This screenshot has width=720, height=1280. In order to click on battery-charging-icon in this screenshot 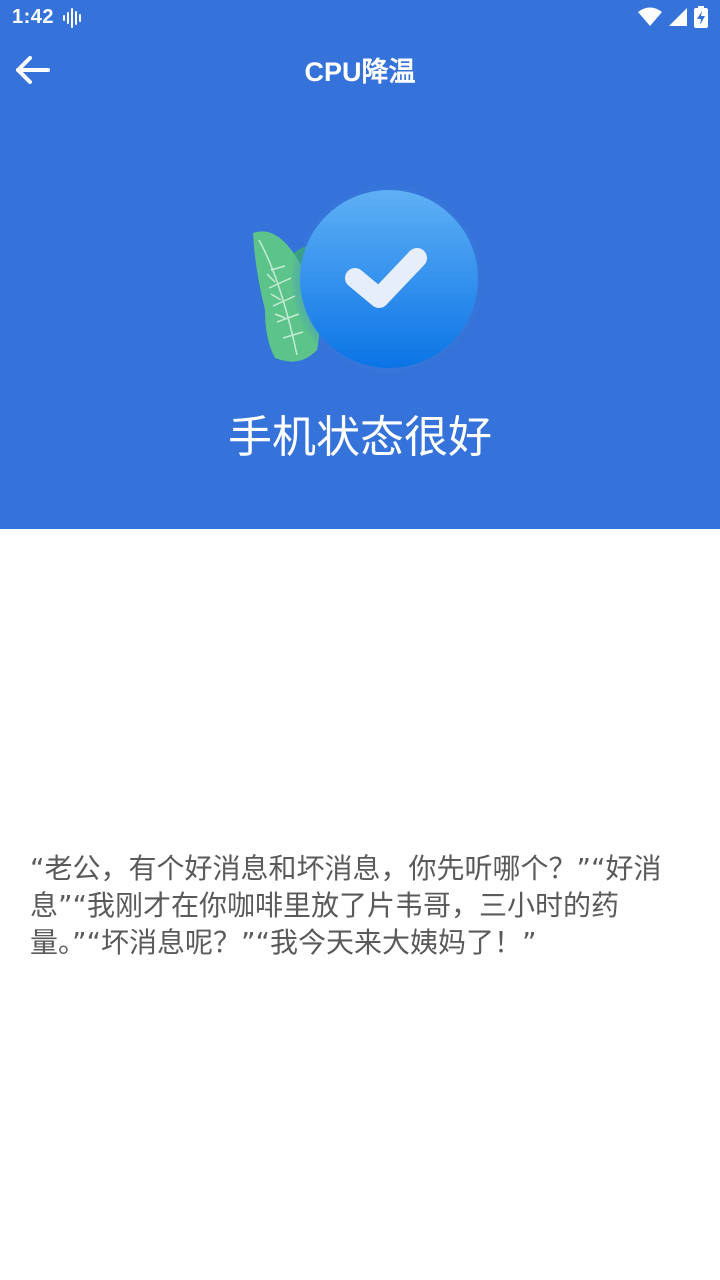, I will do `click(701, 19)`.